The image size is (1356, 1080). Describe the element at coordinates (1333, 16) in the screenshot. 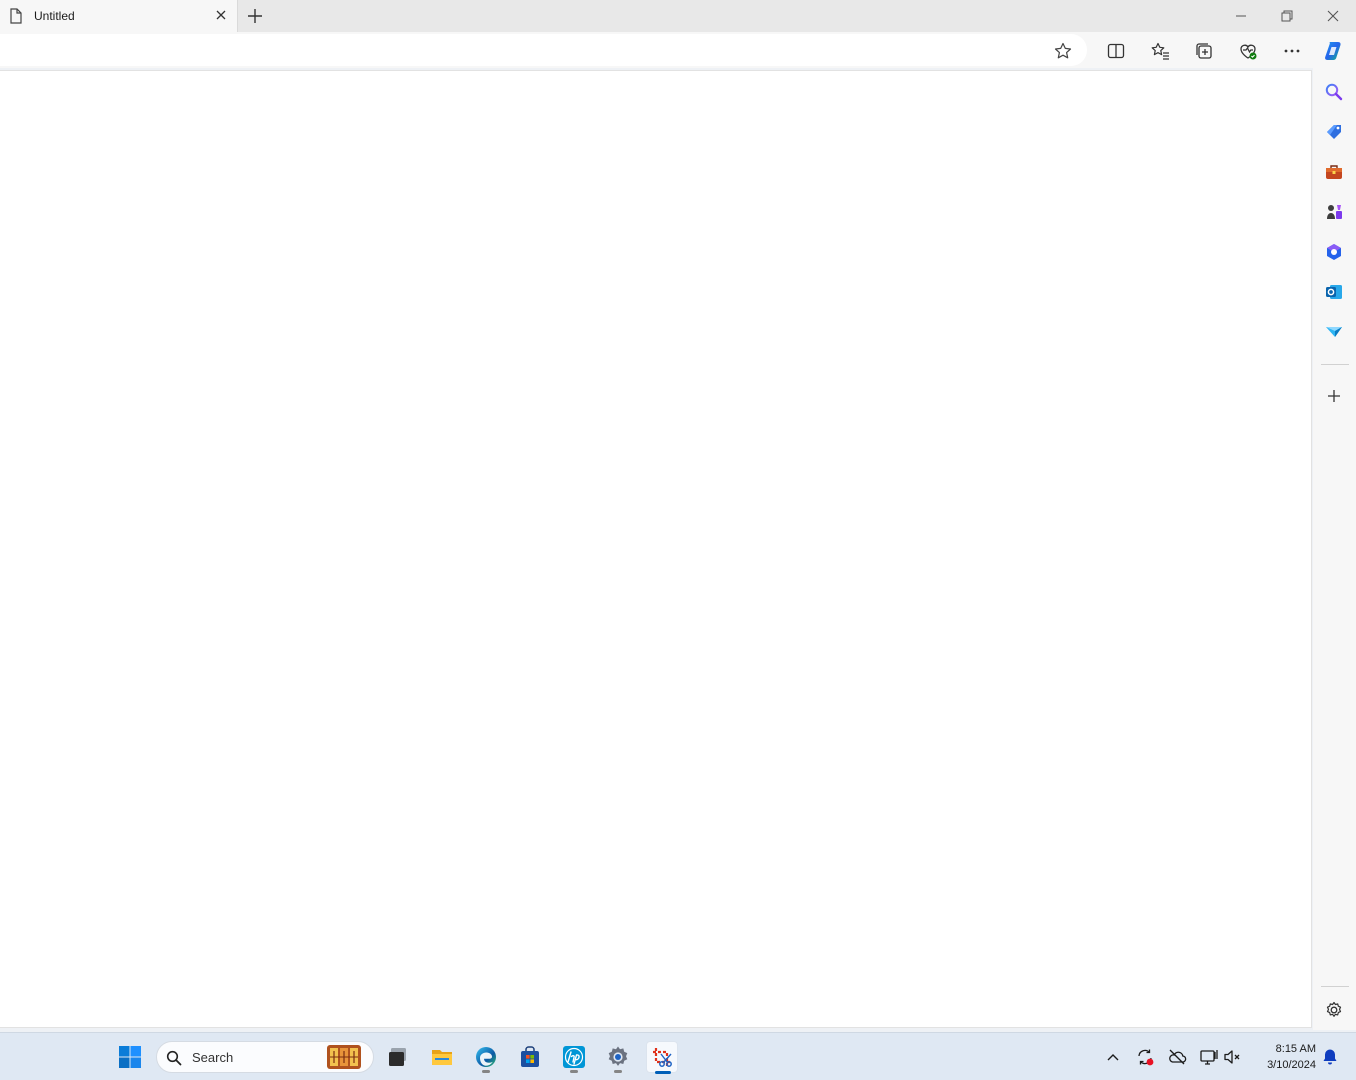

I see `close-window-button` at that location.